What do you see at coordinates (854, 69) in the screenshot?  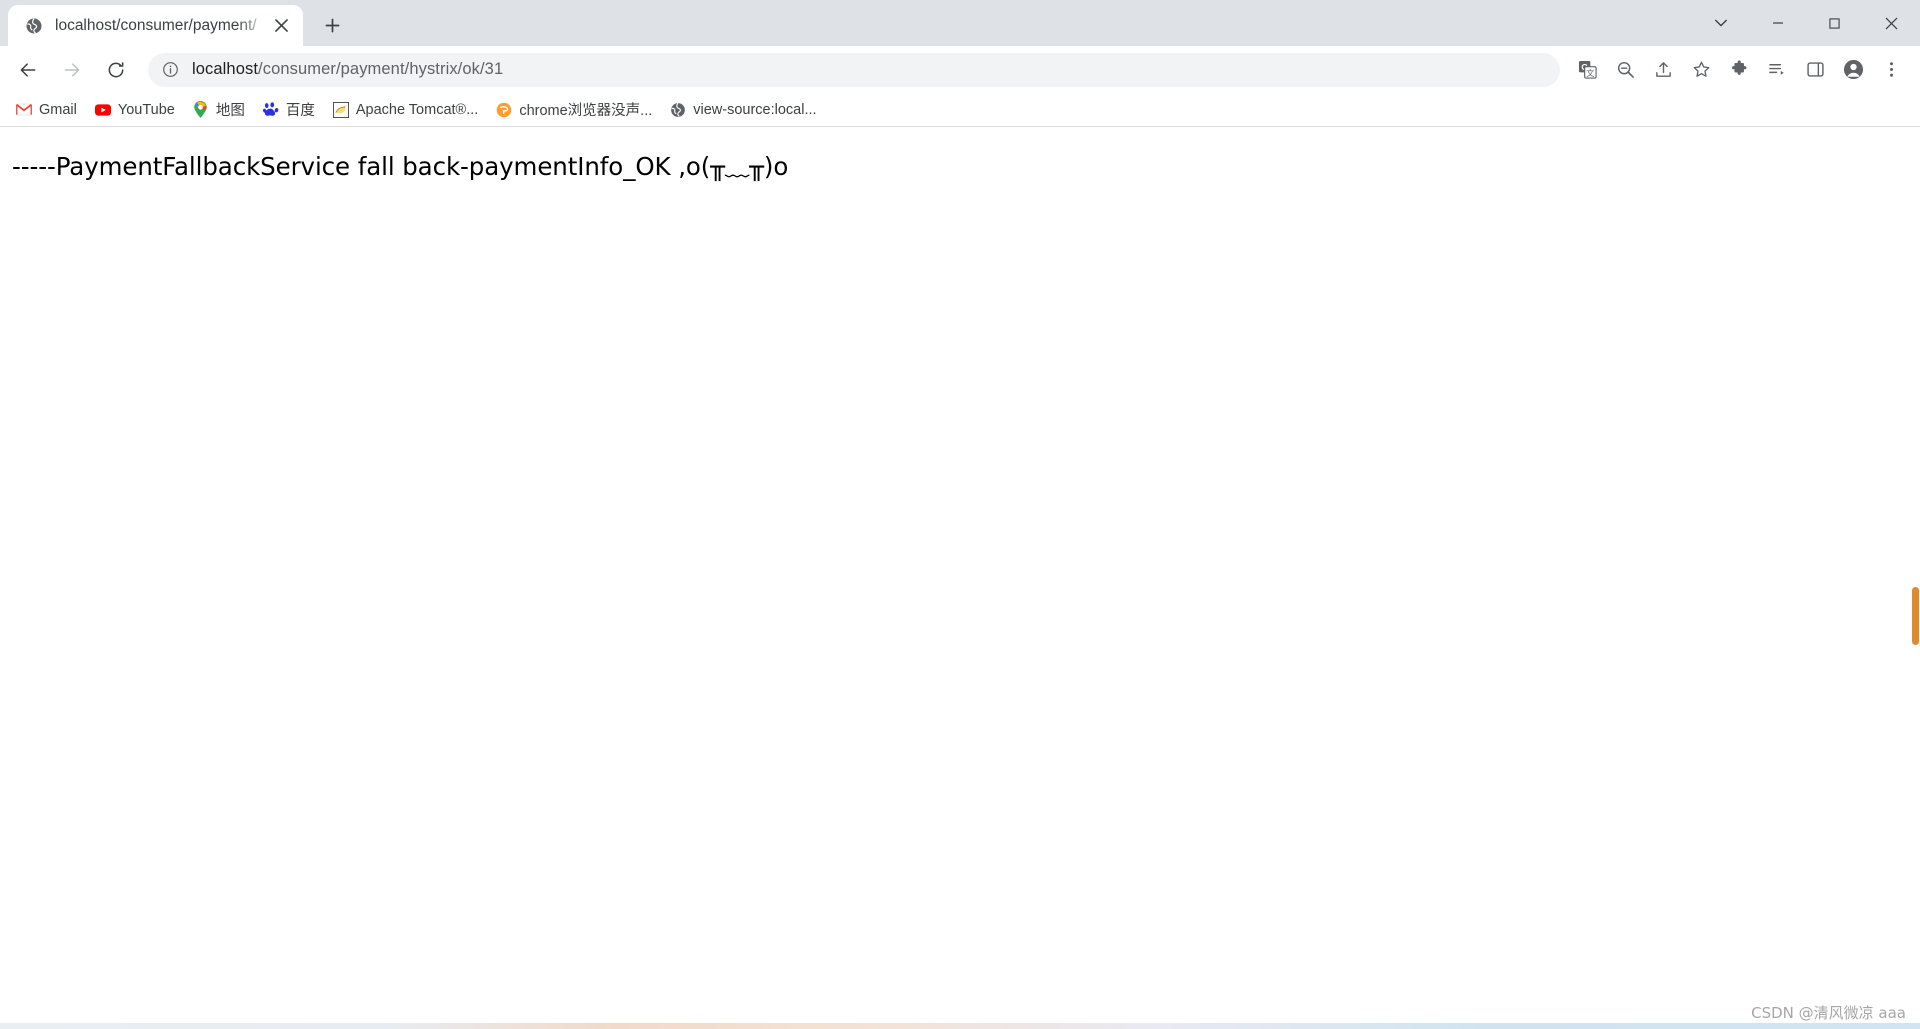 I see `address-bar: localhost/consumer/payment/hystrix/ok/31` at bounding box center [854, 69].